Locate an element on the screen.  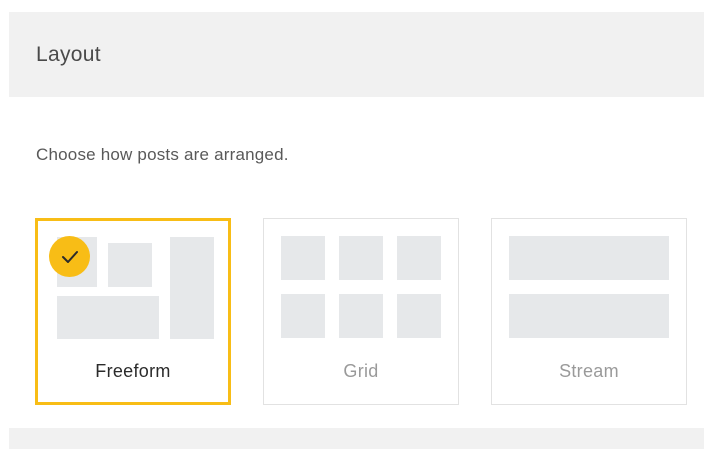
section-title: Layout is located at coordinates (68, 54).